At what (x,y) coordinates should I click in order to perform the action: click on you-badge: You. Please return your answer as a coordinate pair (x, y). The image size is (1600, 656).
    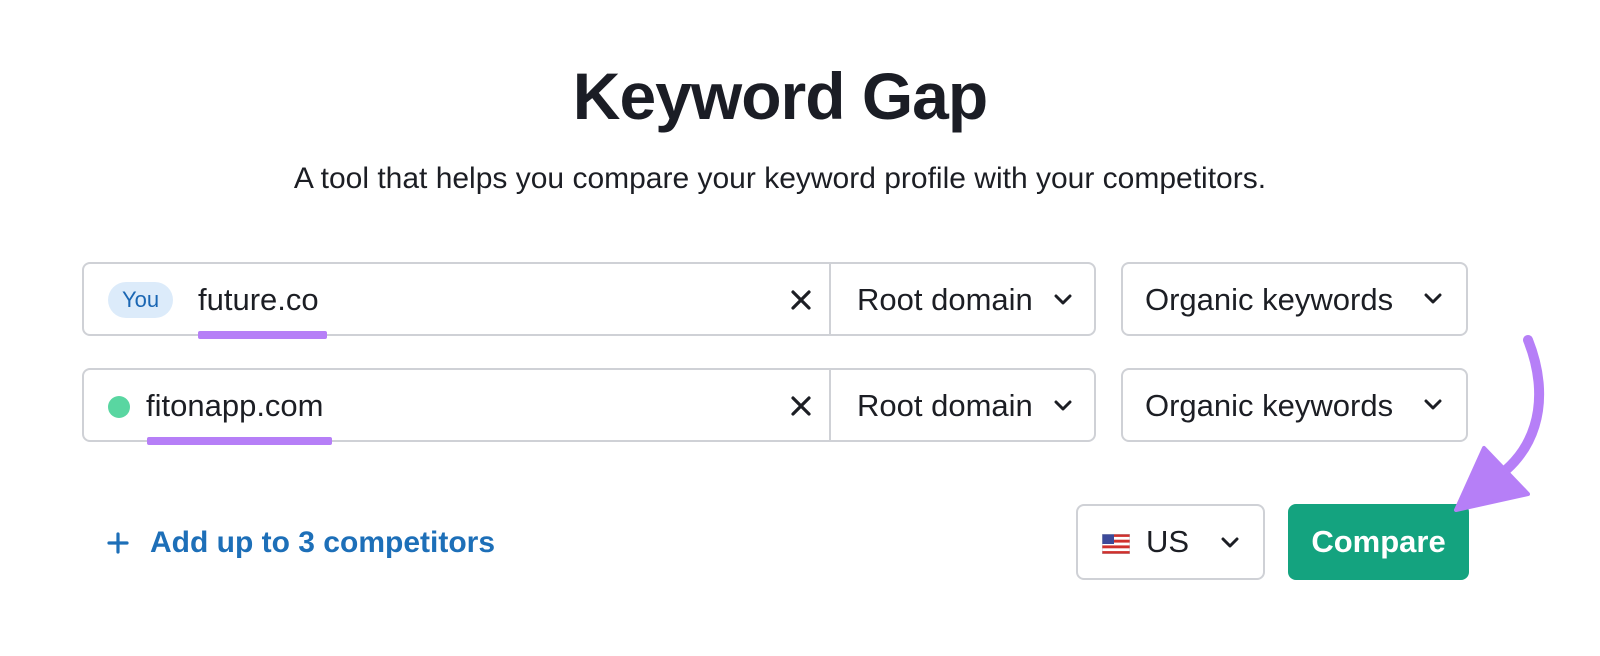
    Looking at the image, I should click on (141, 300).